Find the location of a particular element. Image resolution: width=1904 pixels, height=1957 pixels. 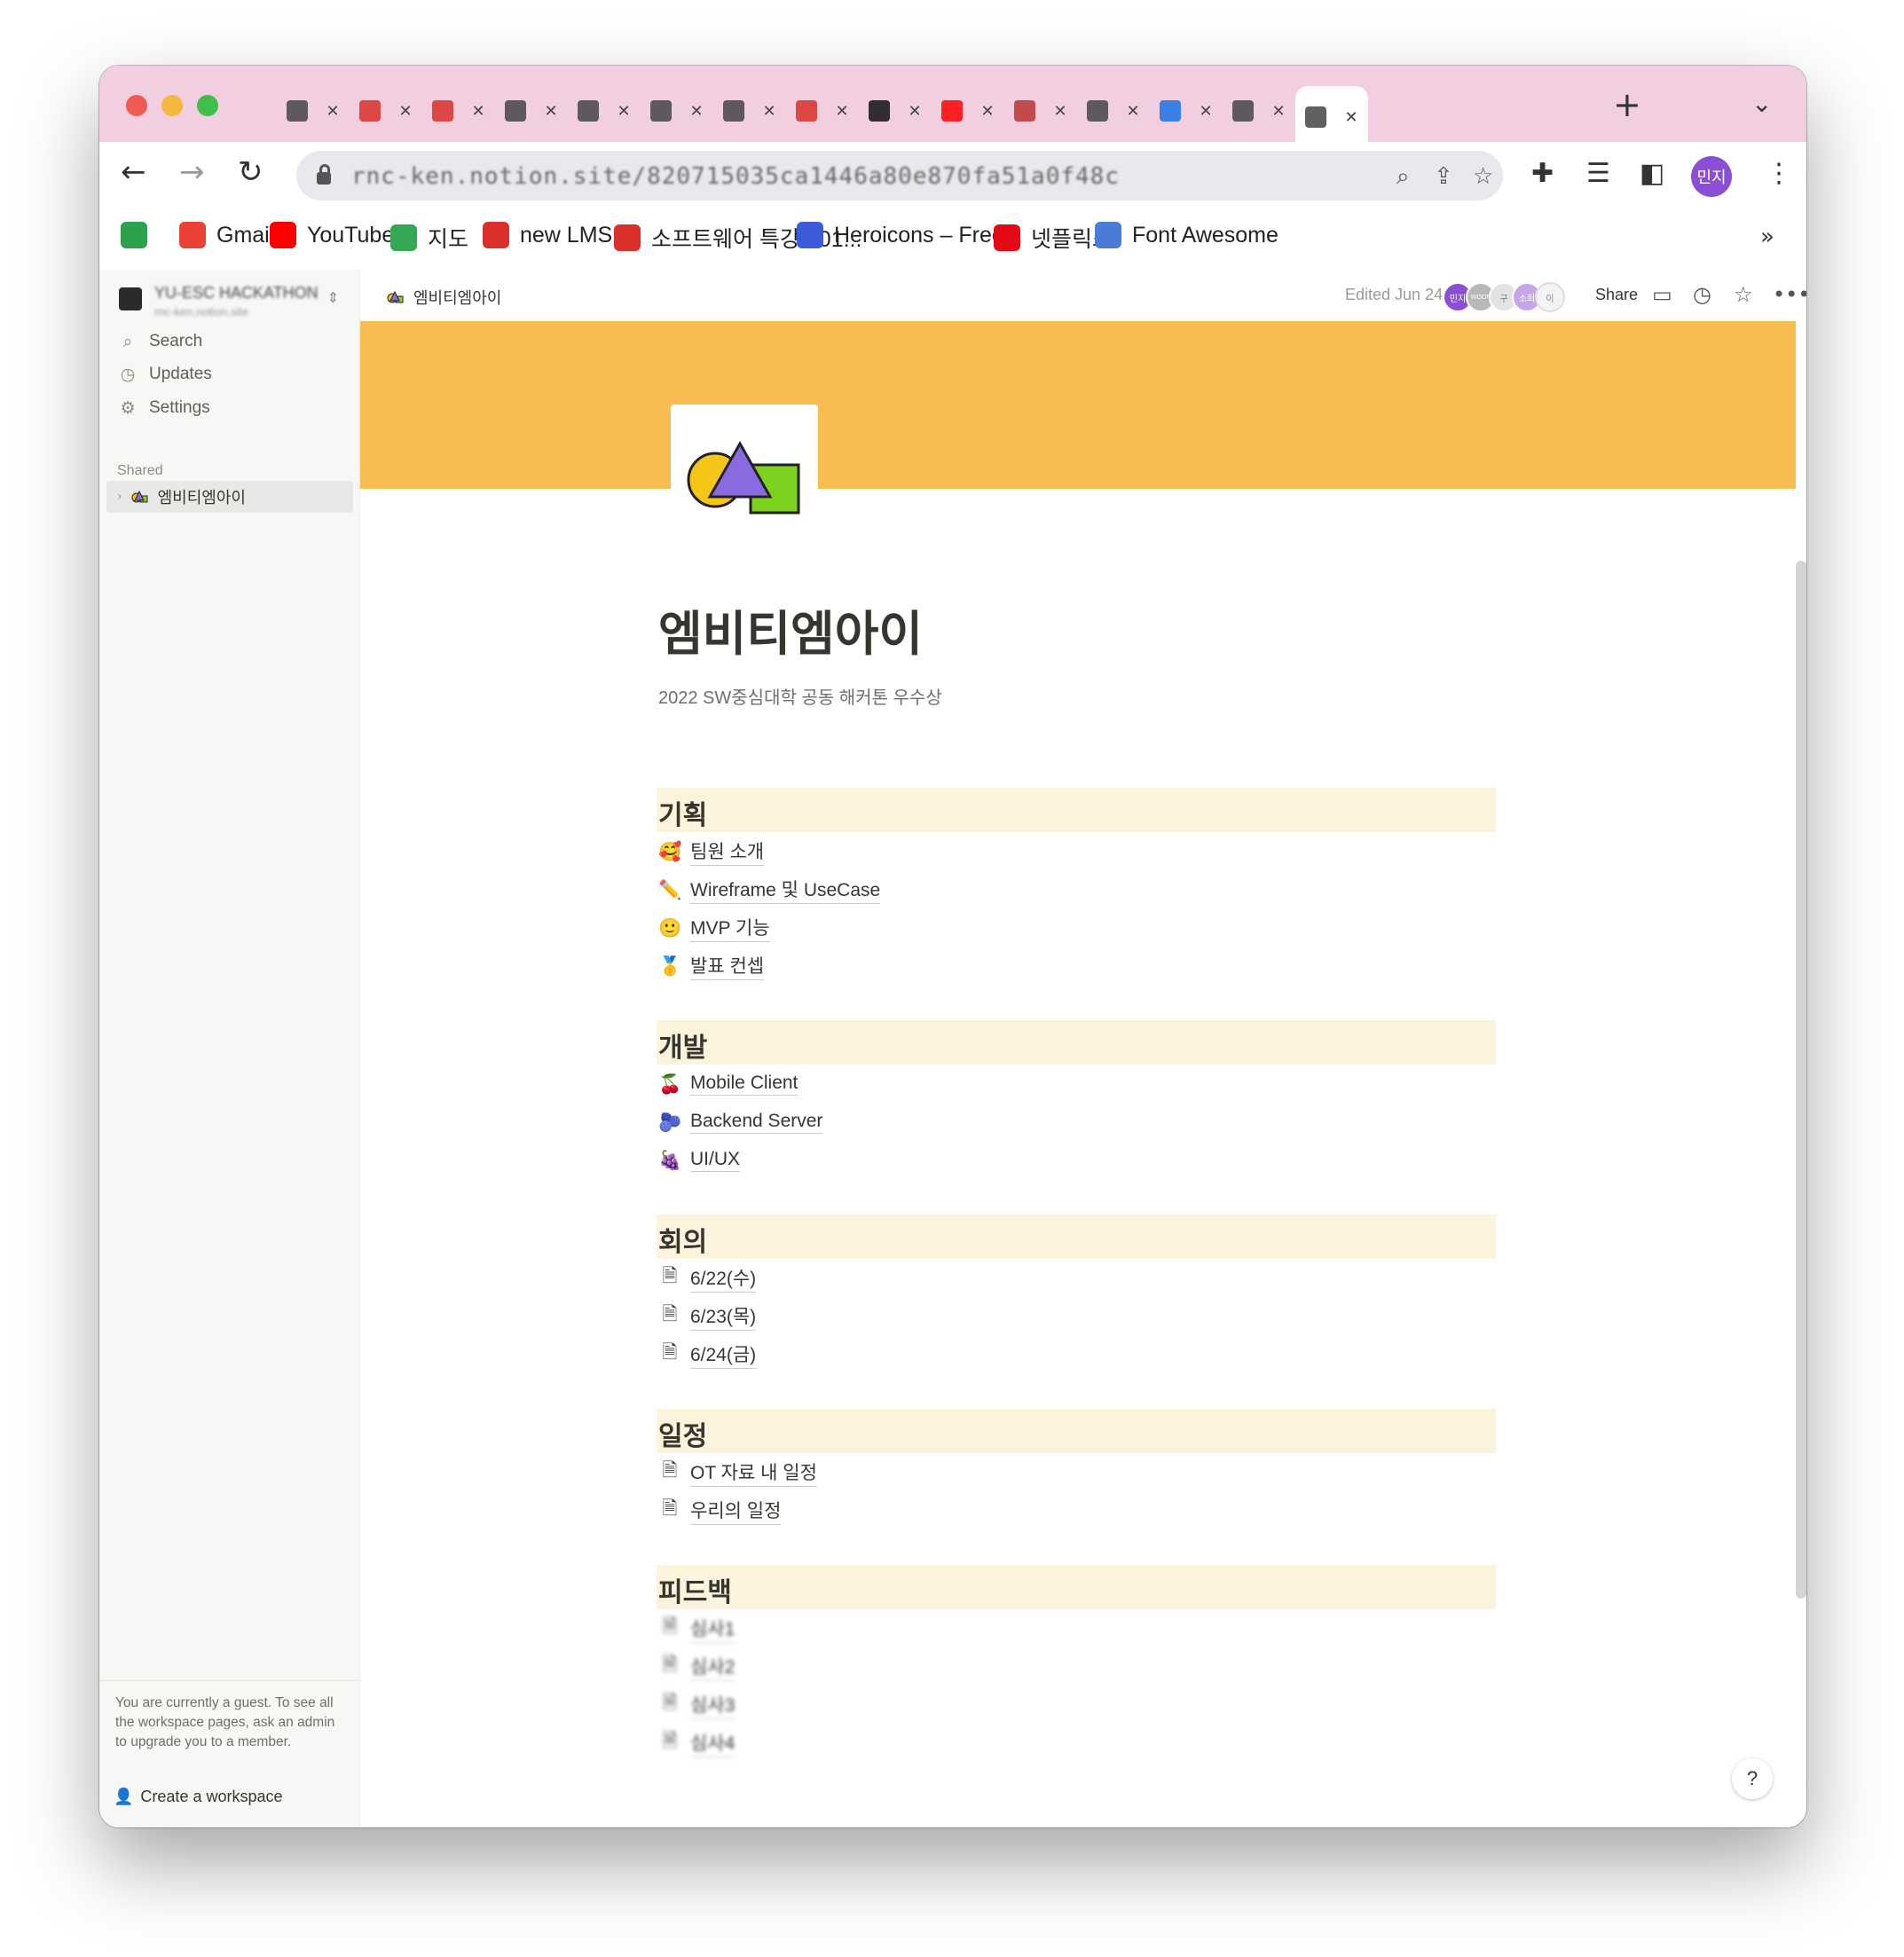

browser-menu-icon: ⋮ is located at coordinates (1779, 173).